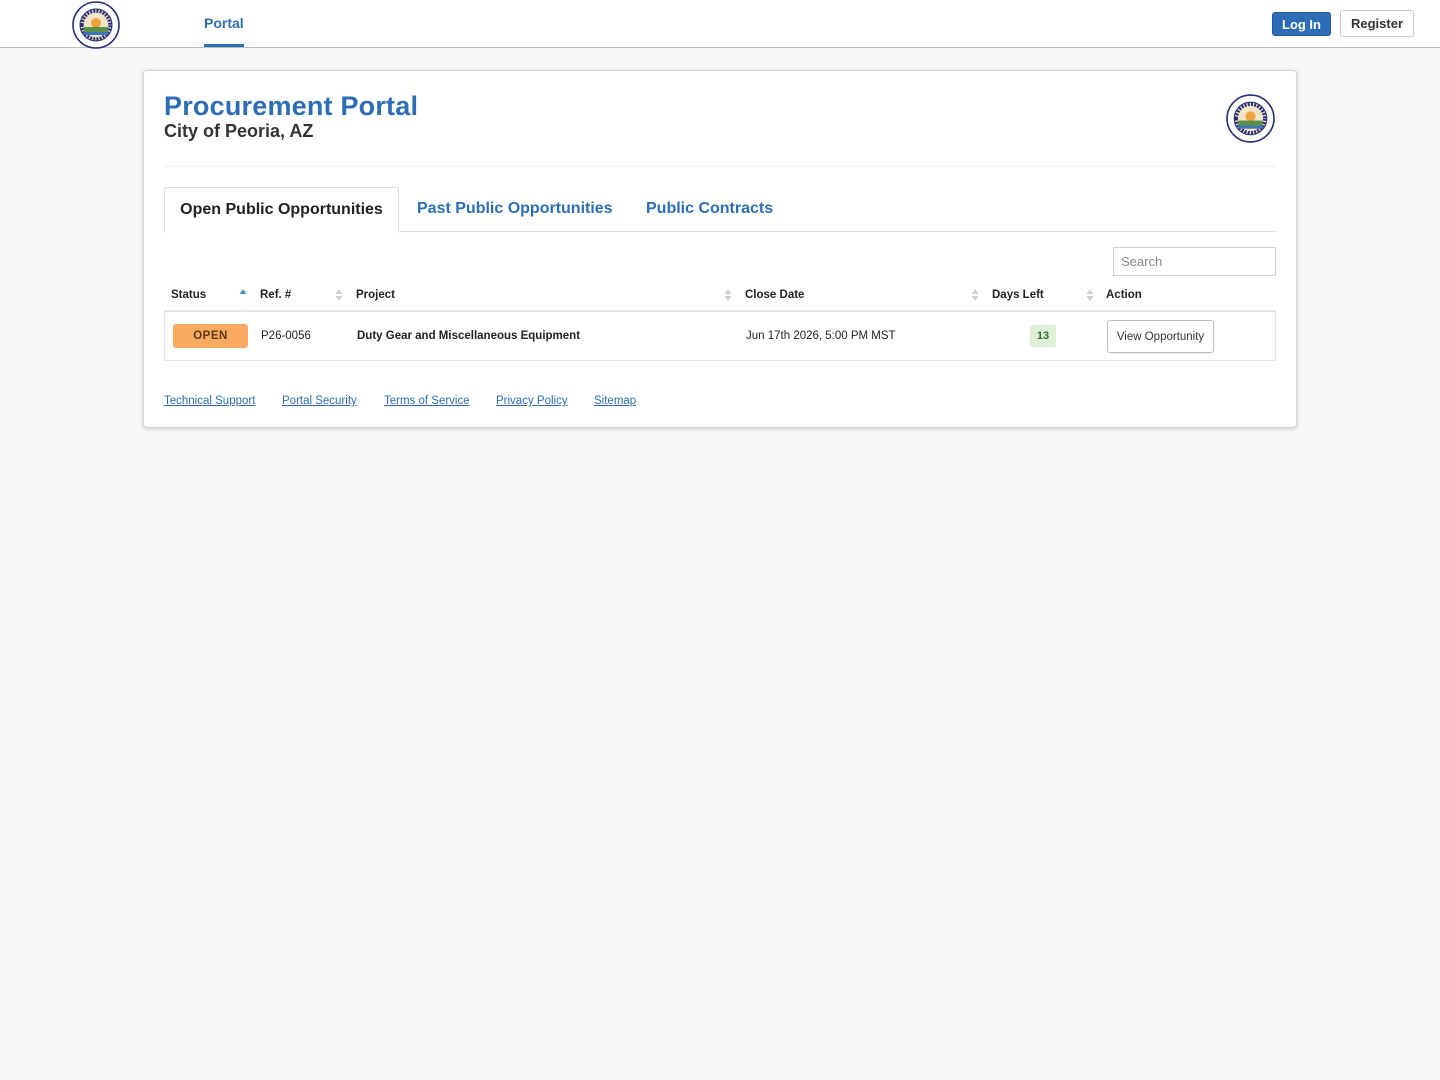 The height and width of the screenshot is (1080, 1440). Describe the element at coordinates (210, 336) in the screenshot. I see `status-badge: OPEN` at that location.